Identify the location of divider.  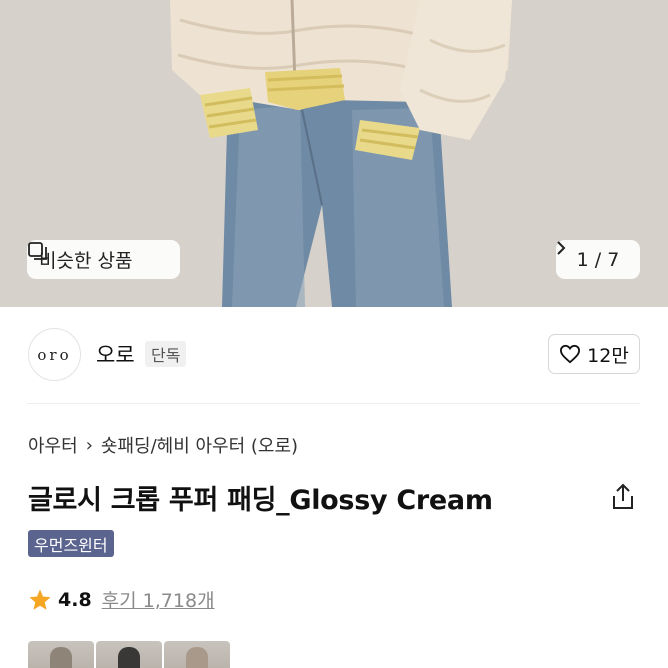
(333, 403).